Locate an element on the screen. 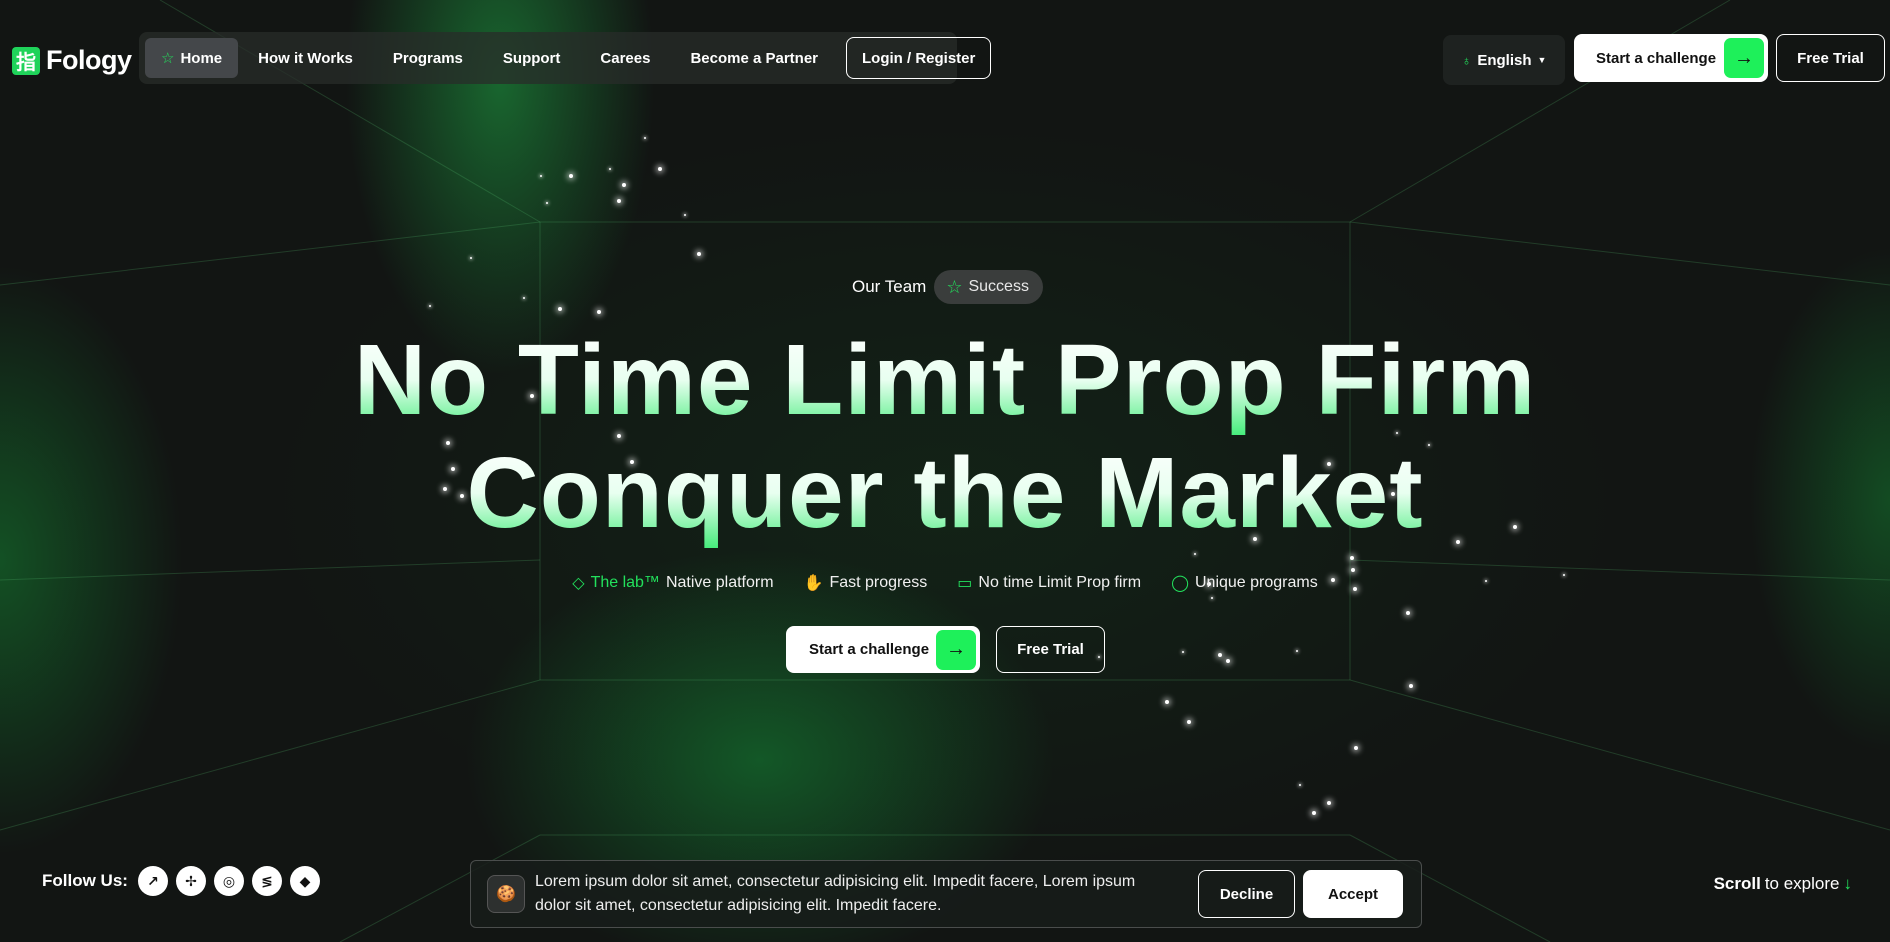  hero-eyebrow: Our Team ☆ Success is located at coordinates (947, 287).